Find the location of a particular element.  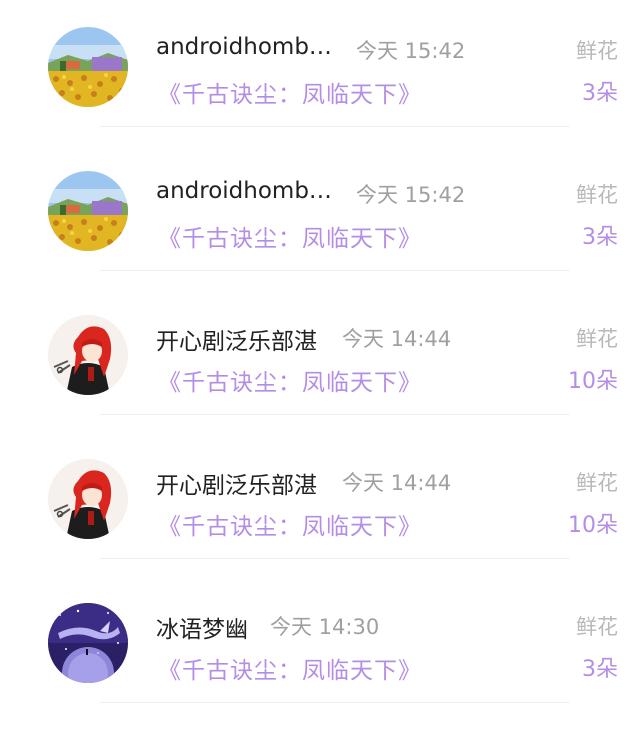

timestamp: 今天 14:30 is located at coordinates (325, 627).